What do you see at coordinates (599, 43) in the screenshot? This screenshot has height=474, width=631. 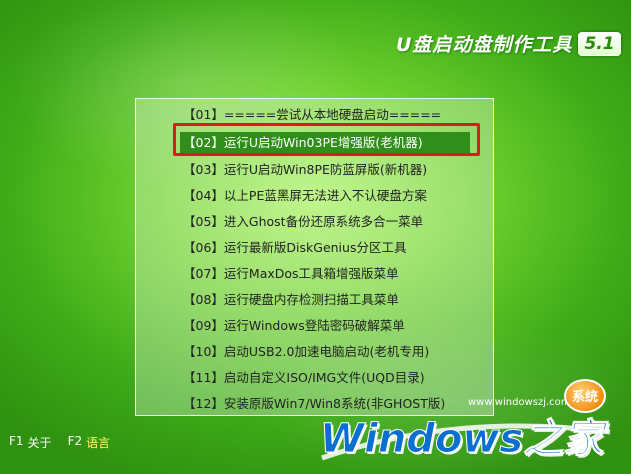 I see `version-badge: 5.1` at bounding box center [599, 43].